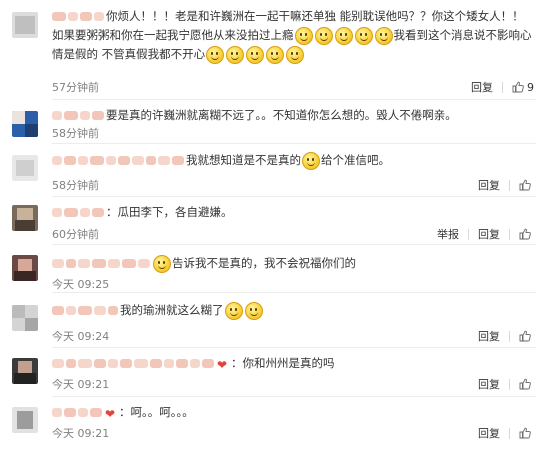 The height and width of the screenshot is (449, 550). What do you see at coordinates (243, 160) in the screenshot?
I see `comment-body: 我就想知道是不是真的` at bounding box center [243, 160].